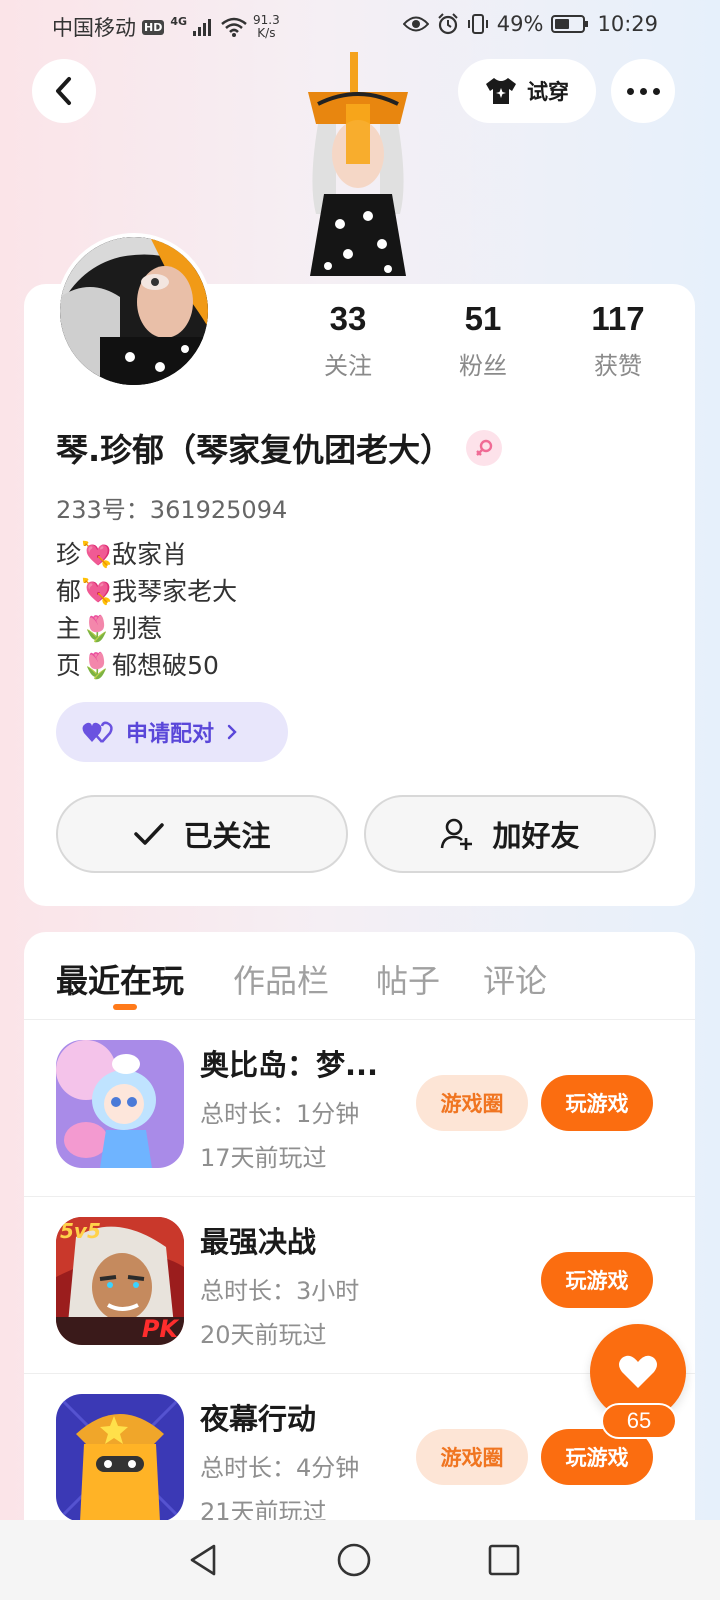 Image resolution: width=720 pixels, height=1600 pixels. What do you see at coordinates (266, 26) in the screenshot?
I see `net-speed: 91.3 K/s` at bounding box center [266, 26].